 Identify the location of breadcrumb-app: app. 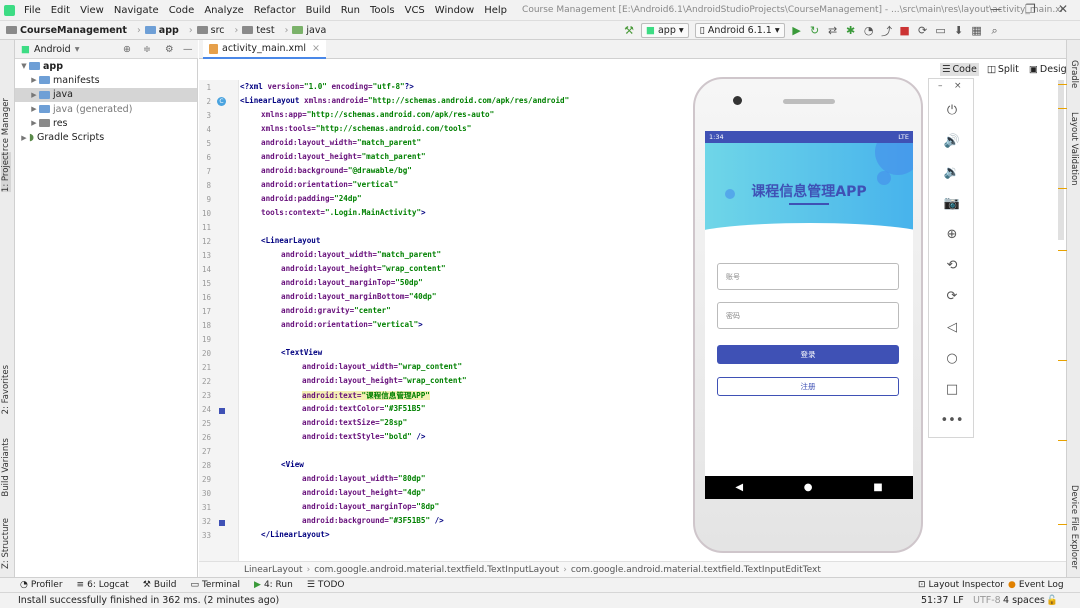
(161, 30).